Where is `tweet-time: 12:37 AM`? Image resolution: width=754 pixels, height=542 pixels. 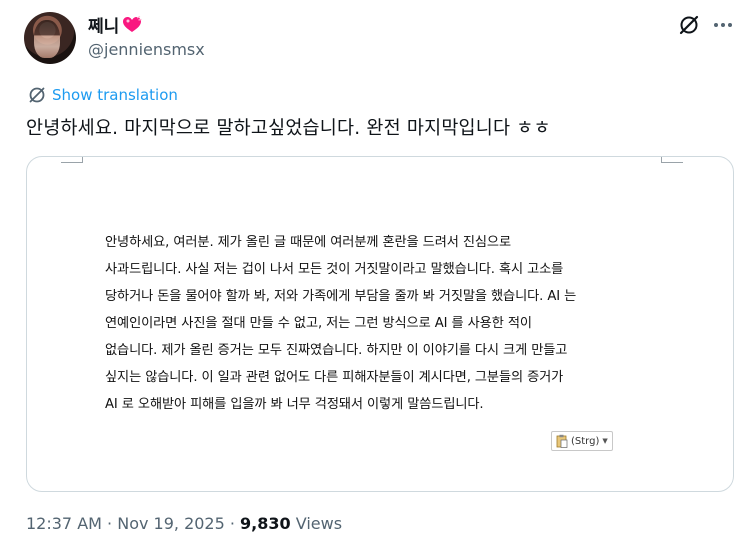 tweet-time: 12:37 AM is located at coordinates (64, 523).